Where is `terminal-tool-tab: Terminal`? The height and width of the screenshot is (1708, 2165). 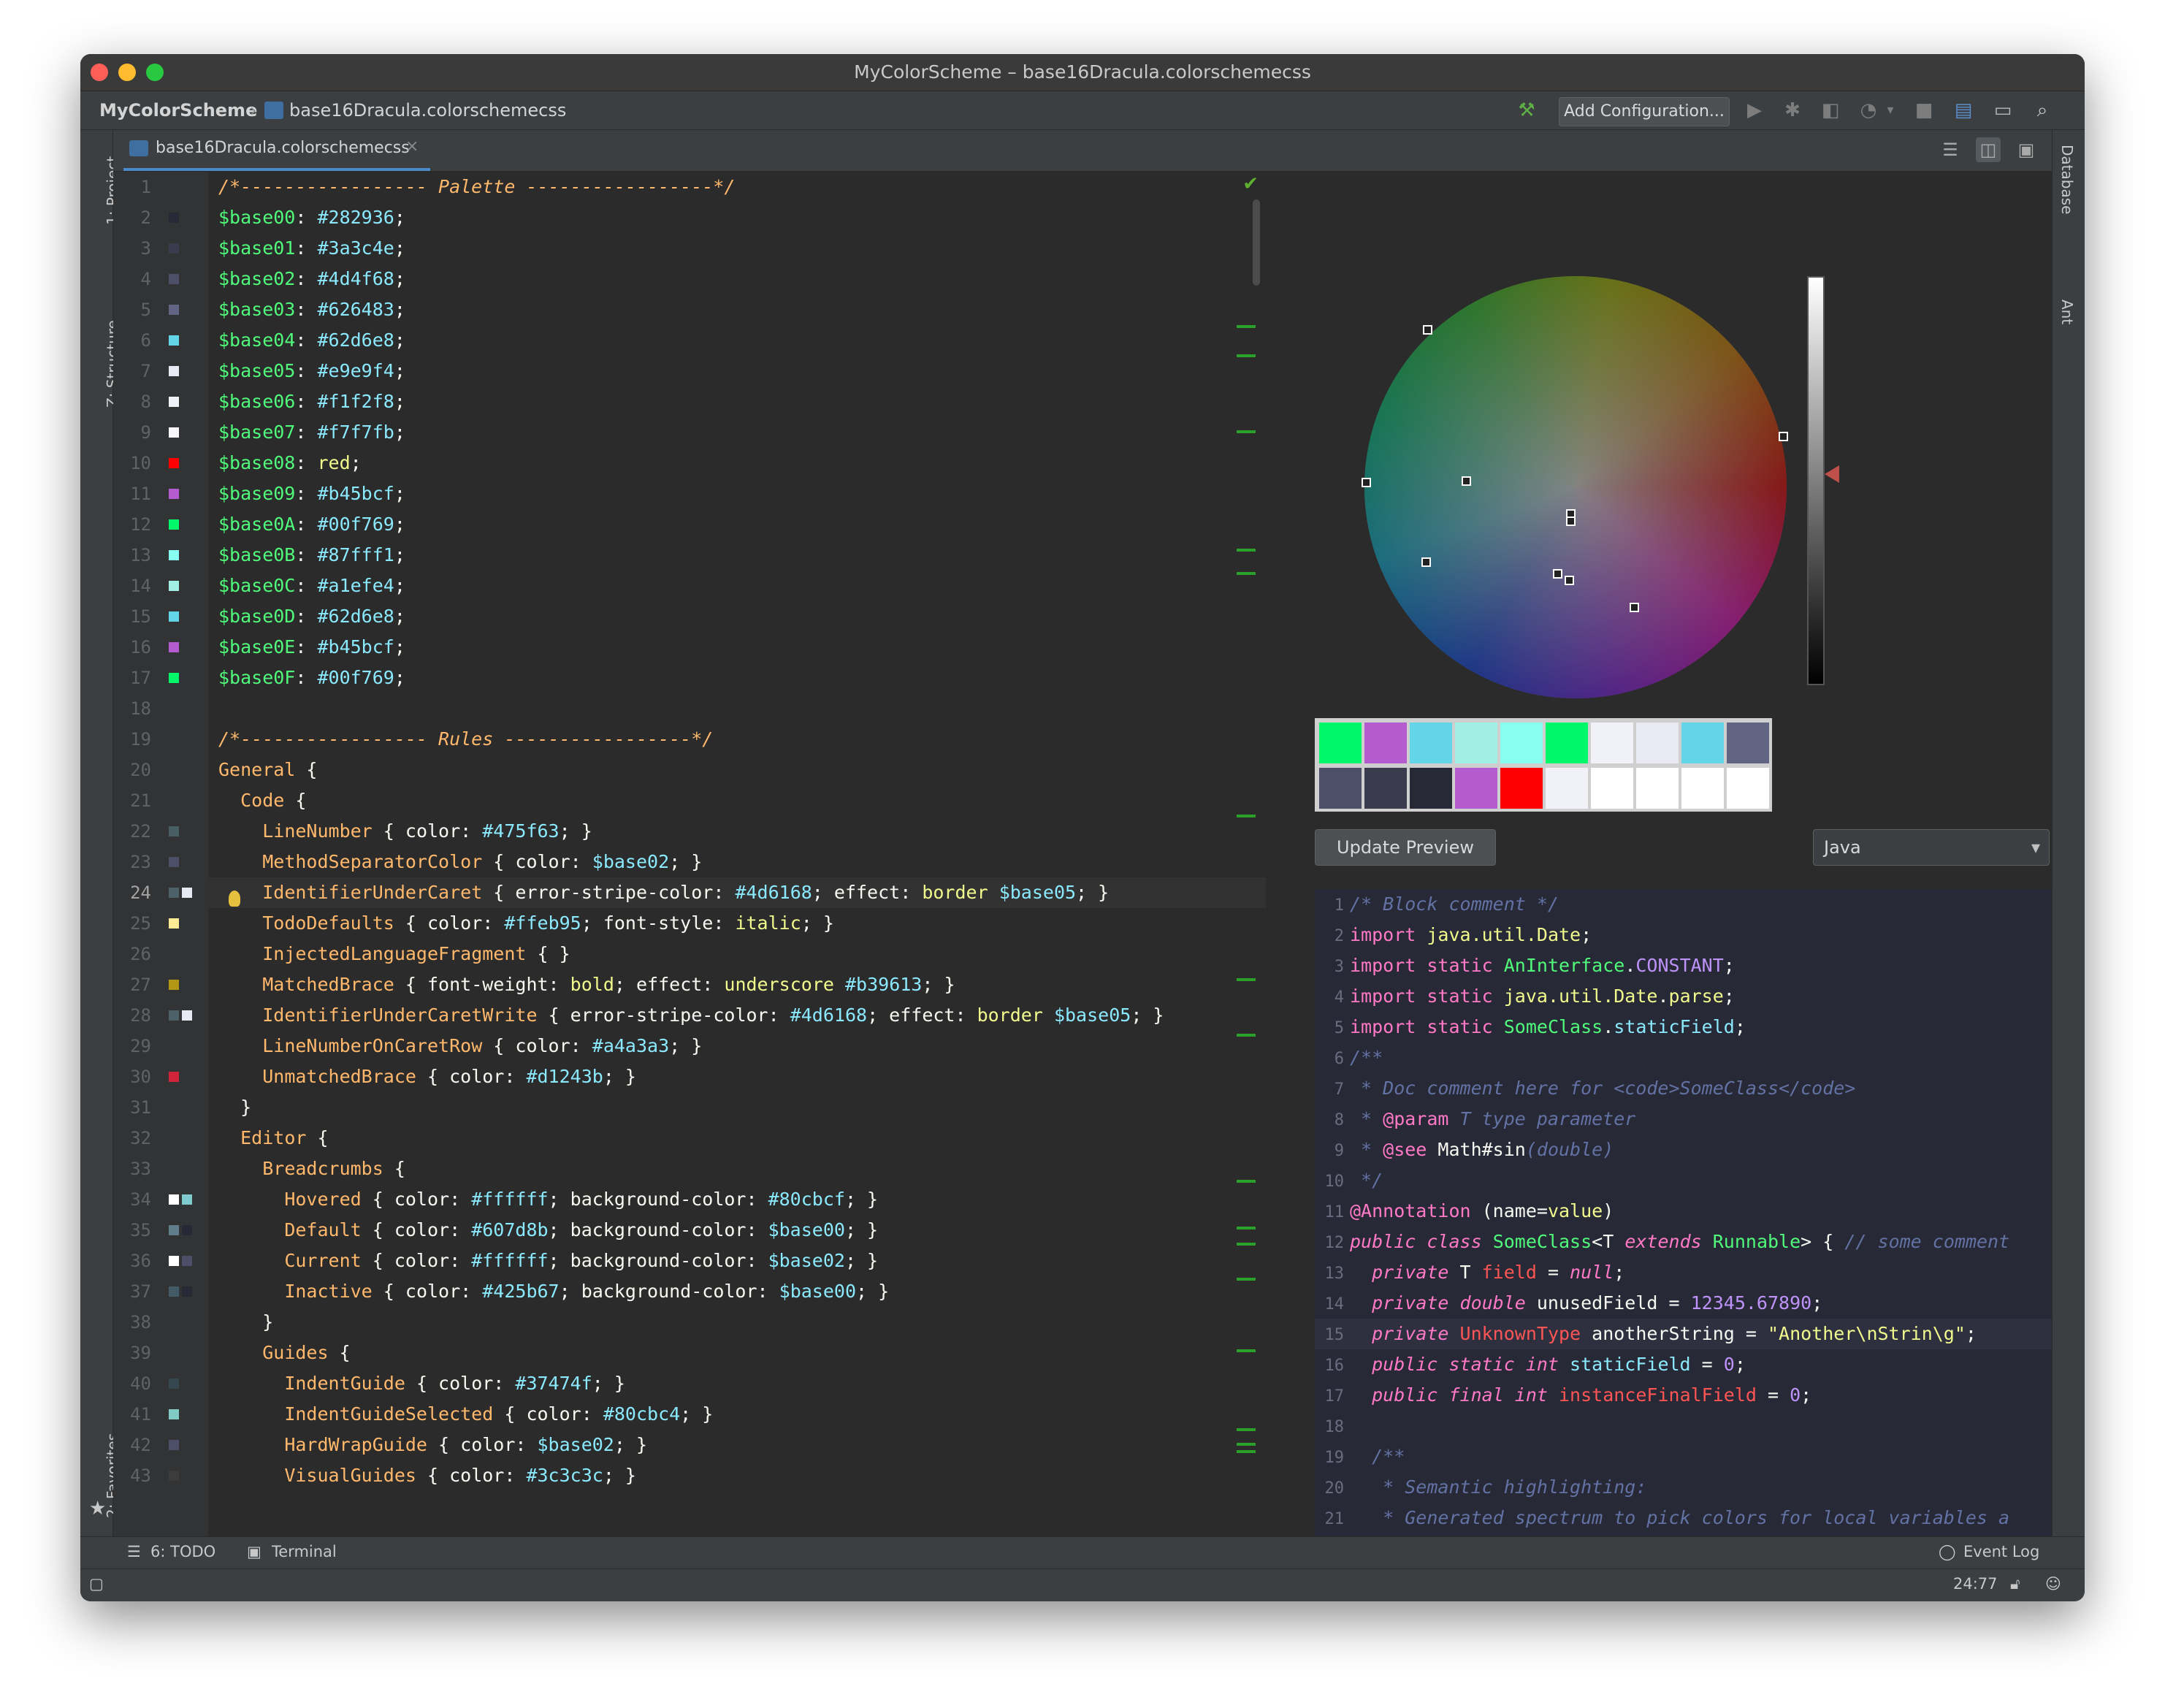 terminal-tool-tab: Terminal is located at coordinates (304, 1551).